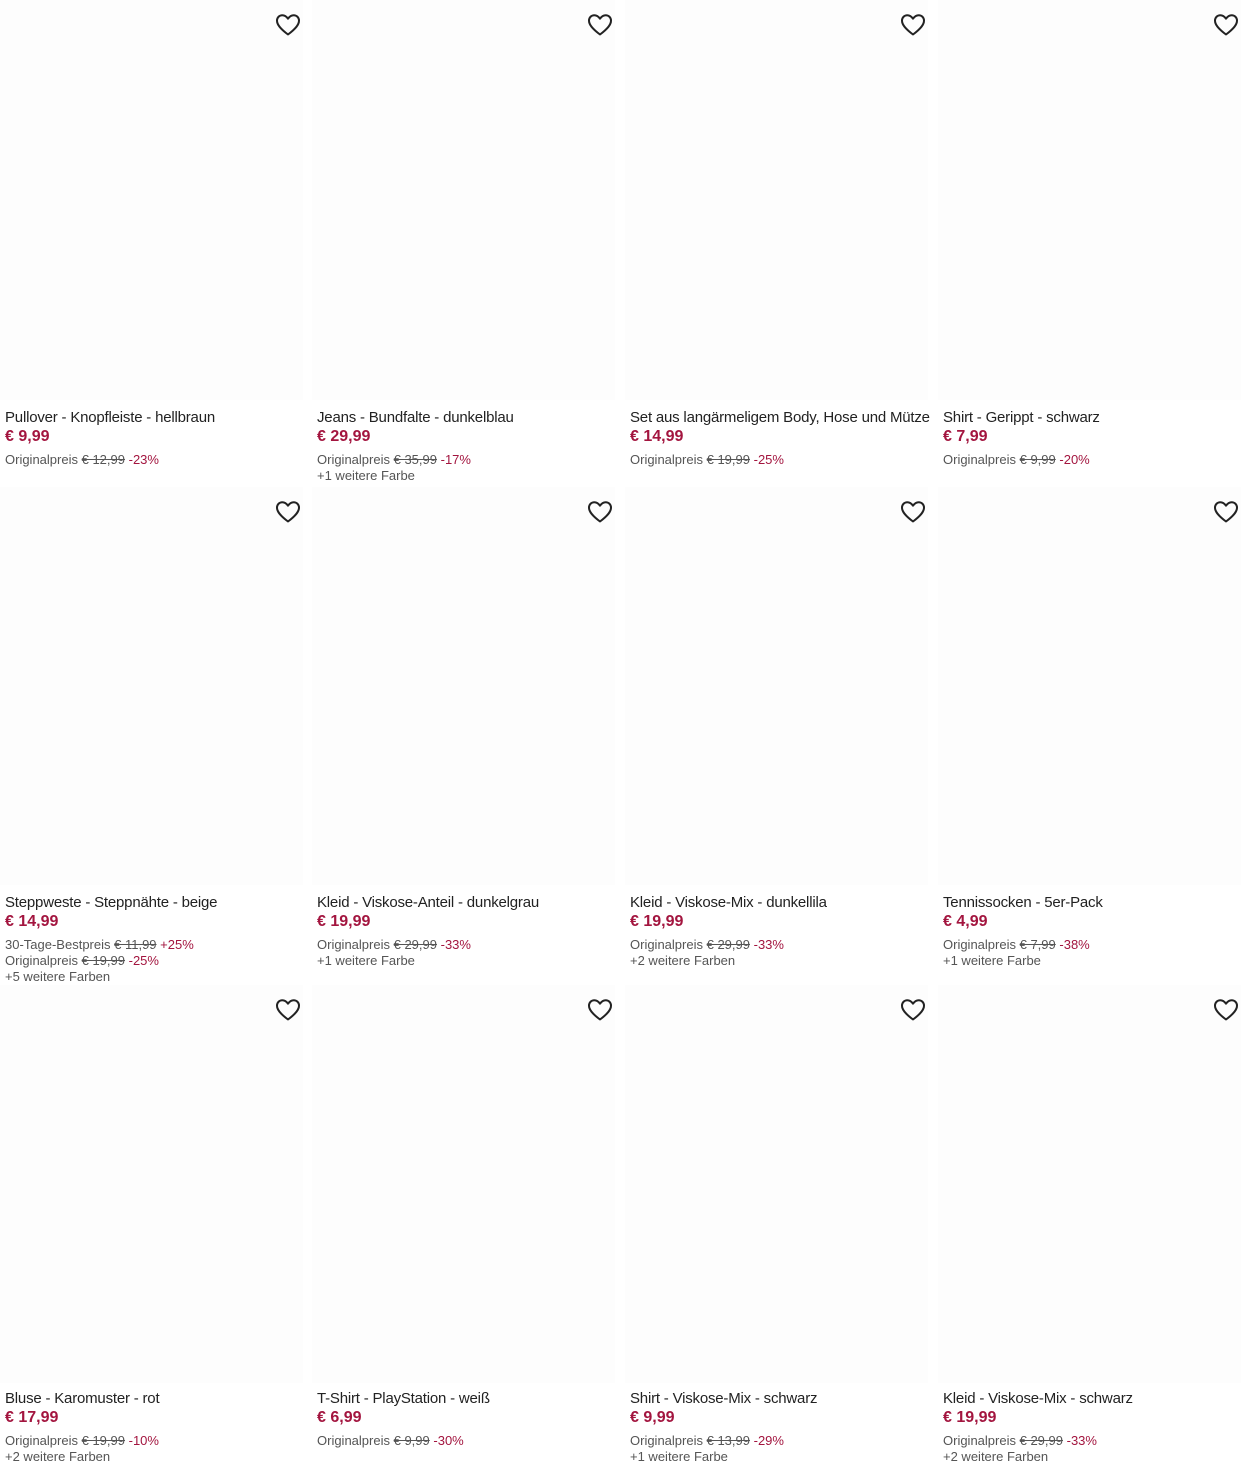 Image resolution: width=1250 pixels, height=1467 pixels. Describe the element at coordinates (728, 944) in the screenshot. I see `old-price: € 29,99` at that location.